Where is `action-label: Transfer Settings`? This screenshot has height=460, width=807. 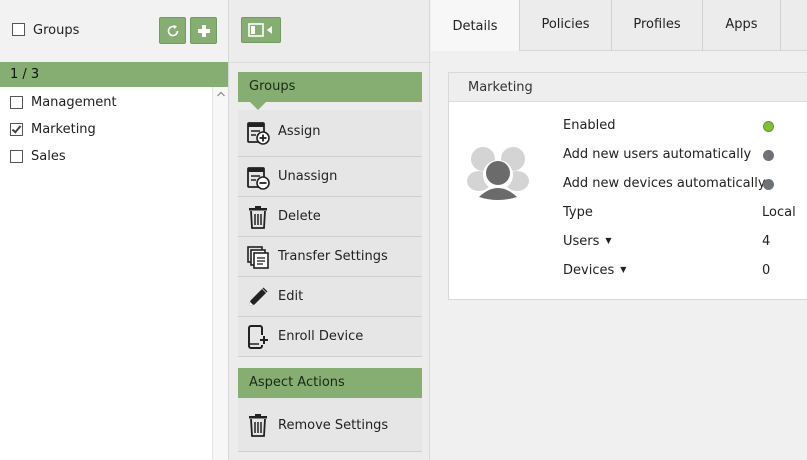
action-label: Transfer Settings is located at coordinates (333, 256).